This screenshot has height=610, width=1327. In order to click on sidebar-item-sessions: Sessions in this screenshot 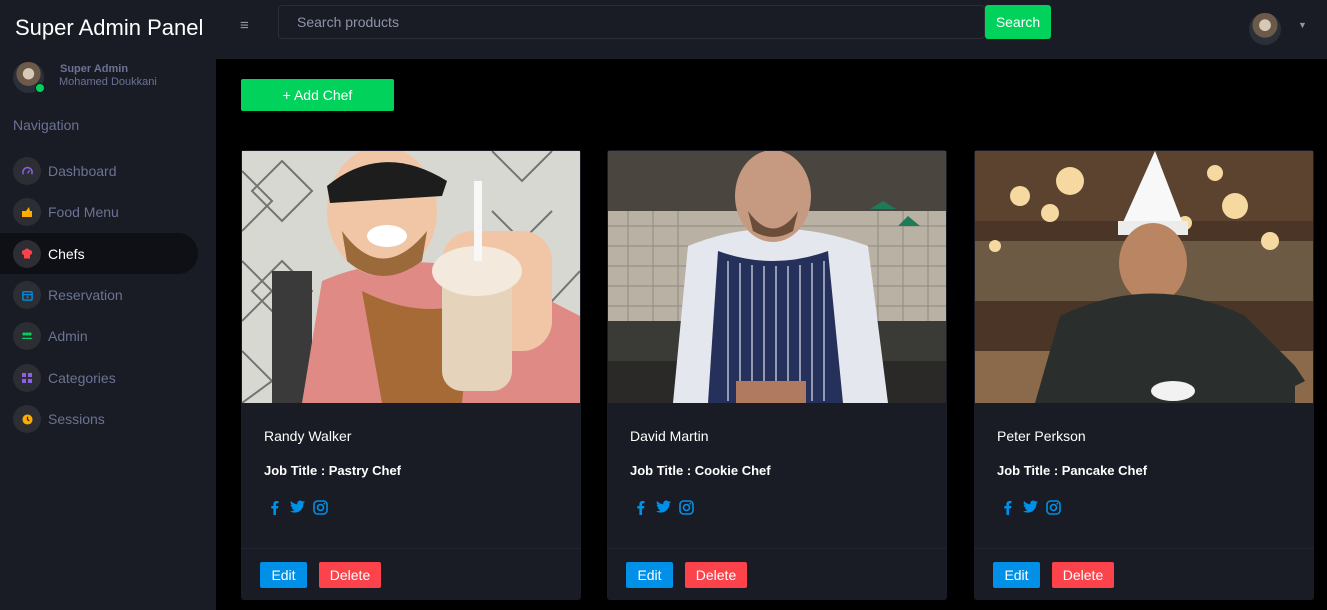, I will do `click(99, 418)`.